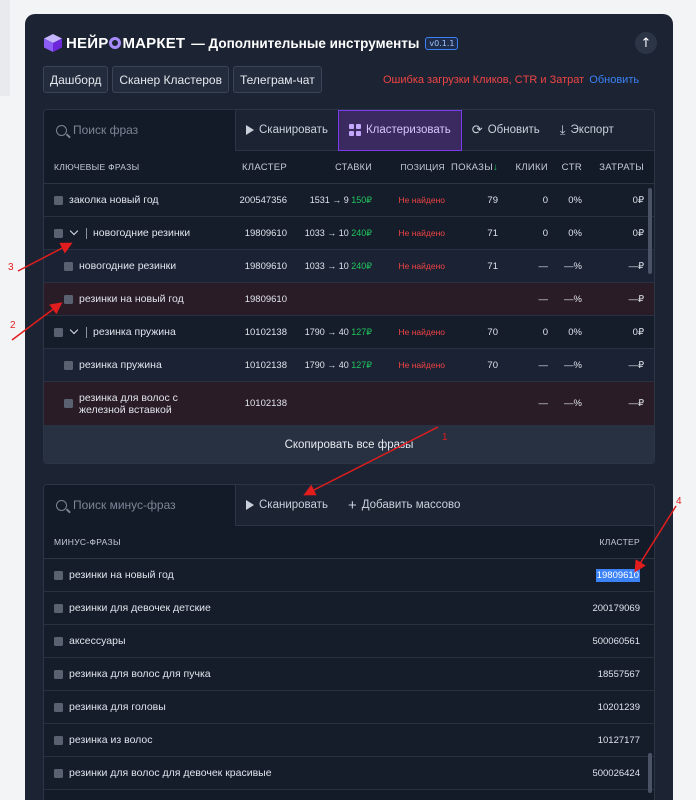  I want to click on phrase-text: резинки на новый год, so click(131, 299).